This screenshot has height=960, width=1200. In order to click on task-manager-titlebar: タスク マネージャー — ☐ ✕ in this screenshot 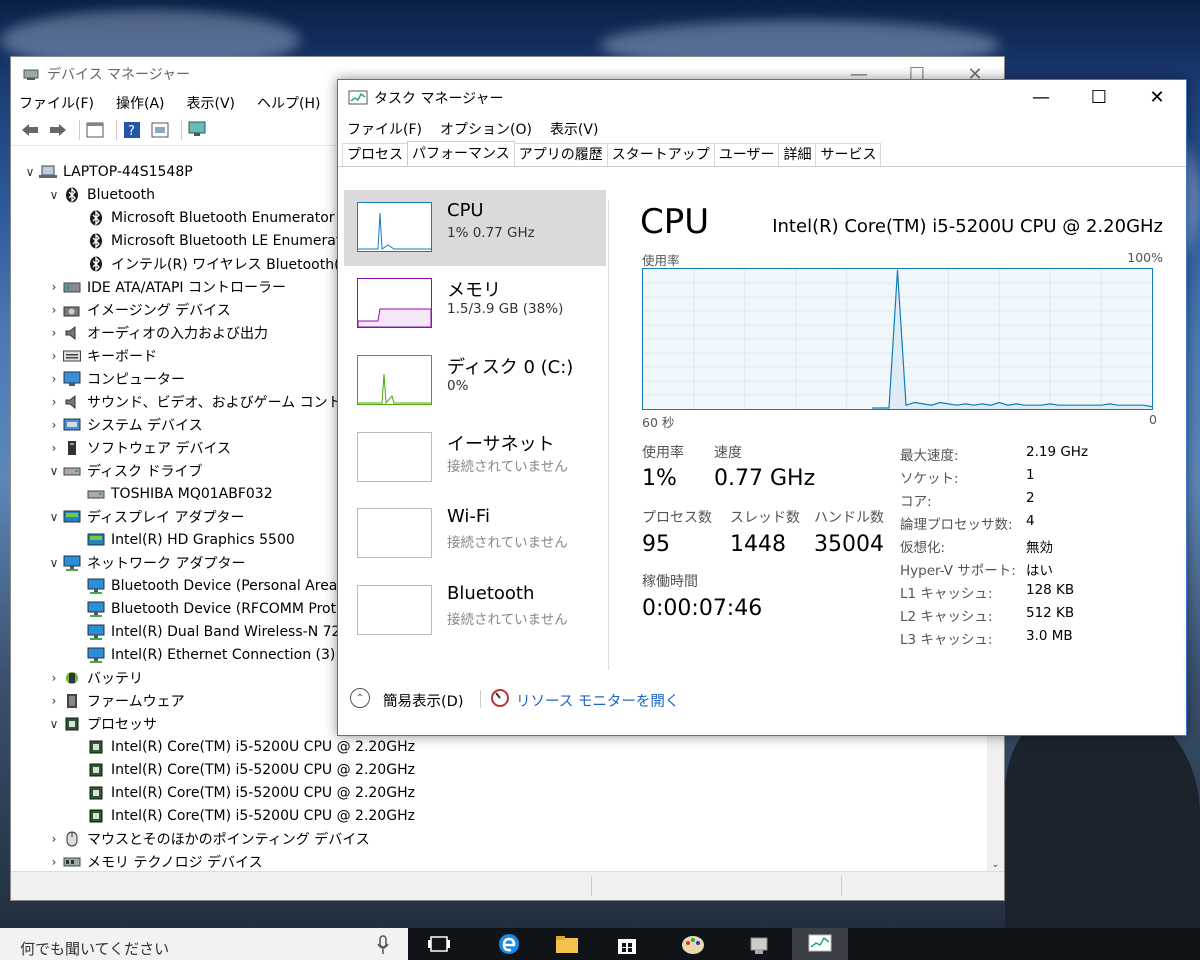, I will do `click(762, 98)`.